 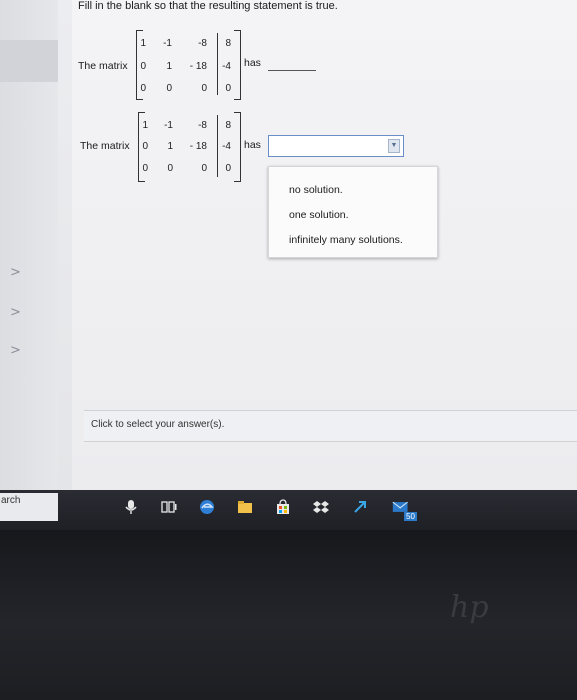 What do you see at coordinates (29, 61) in the screenshot?
I see `sidebar-highlight` at bounding box center [29, 61].